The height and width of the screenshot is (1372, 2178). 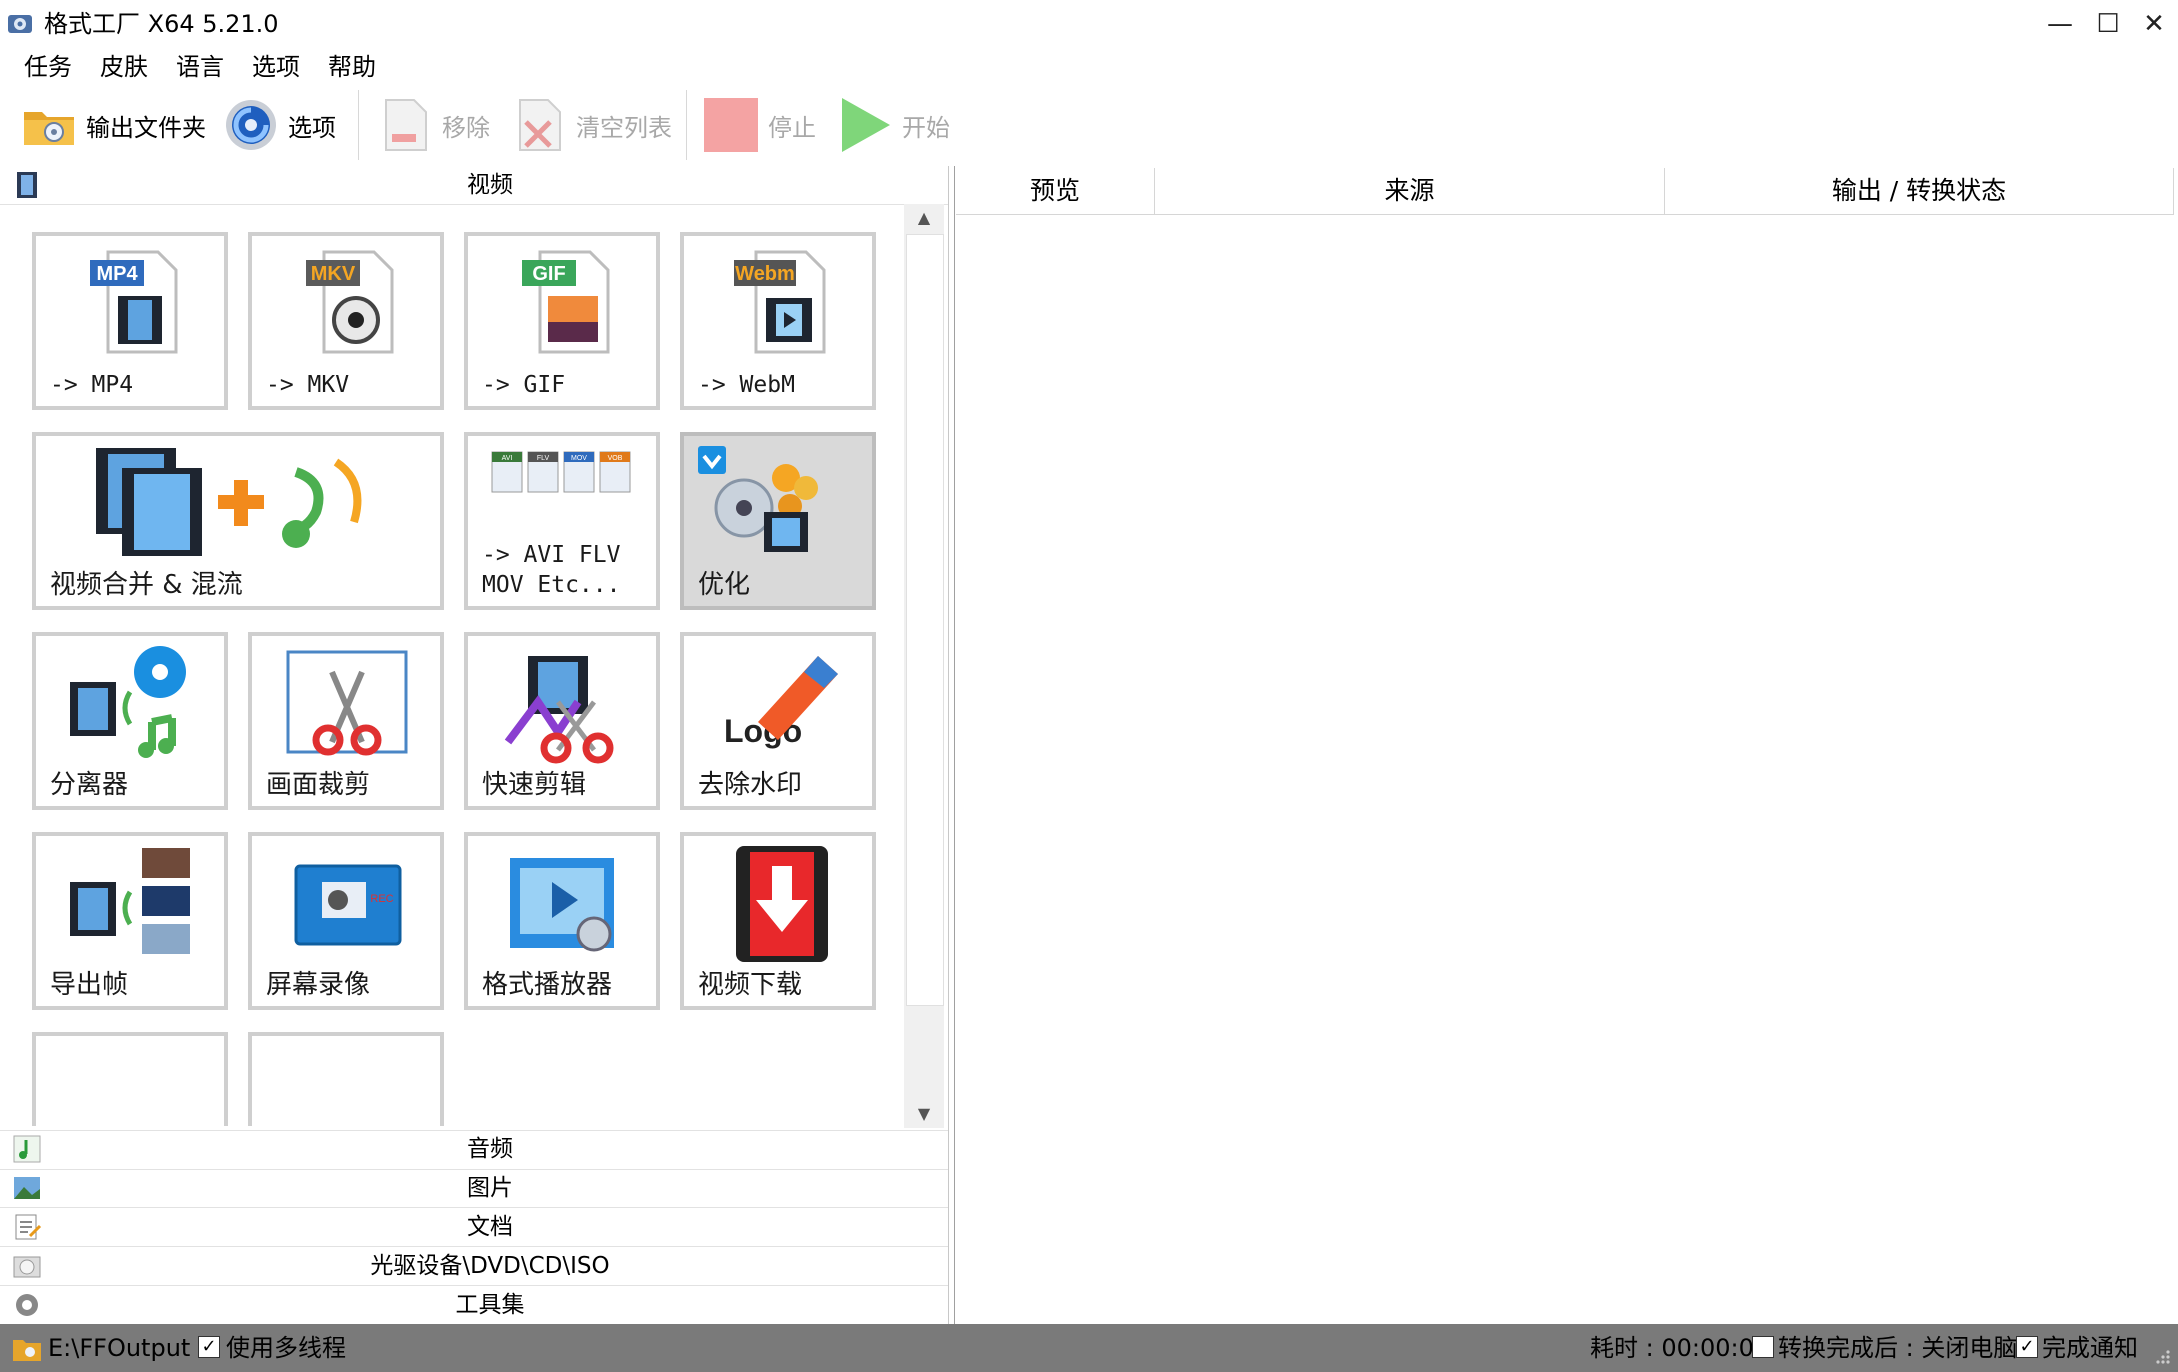 I want to click on tile-optimize: 优化, so click(x=778, y=521).